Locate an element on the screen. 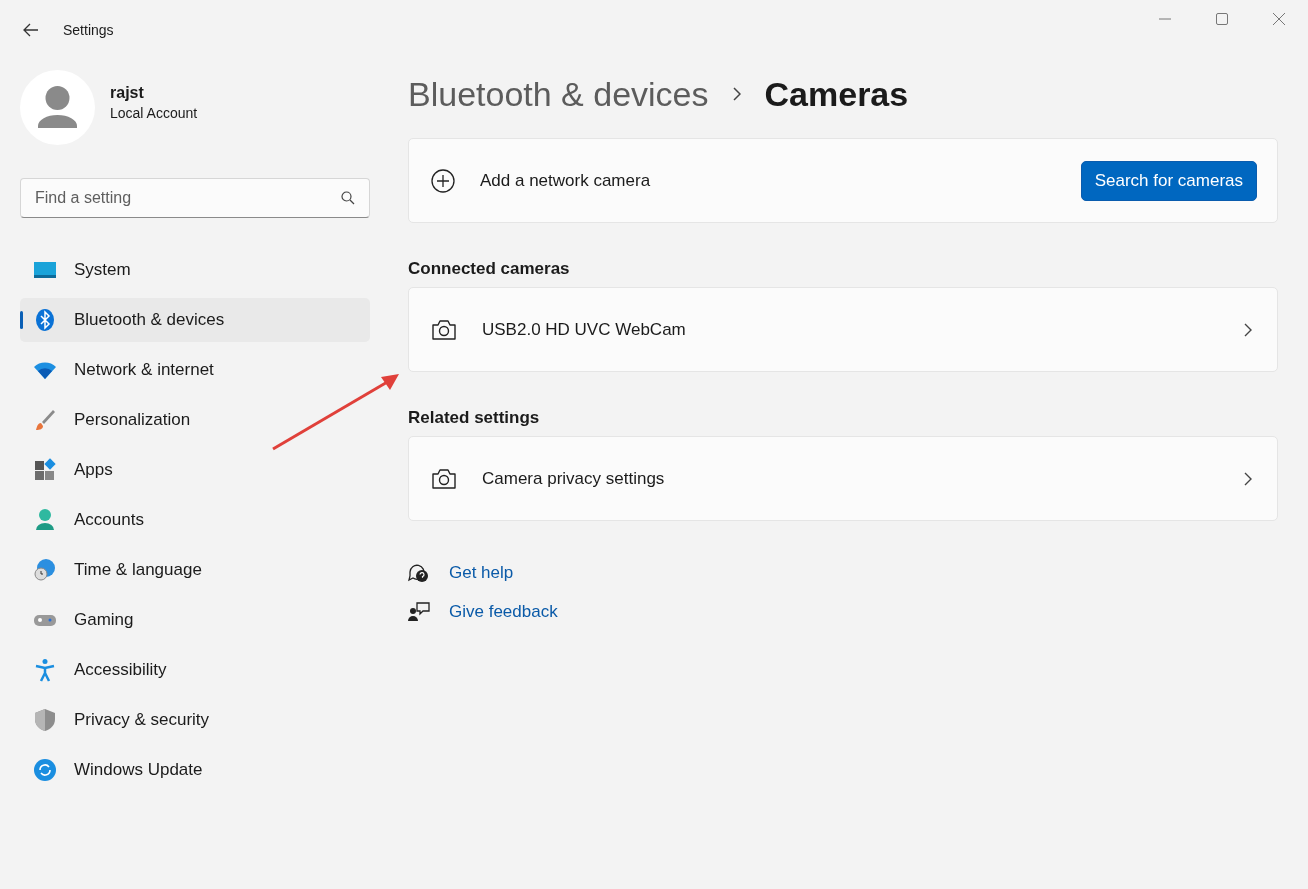  search-field: Find a setting is located at coordinates (195, 198).